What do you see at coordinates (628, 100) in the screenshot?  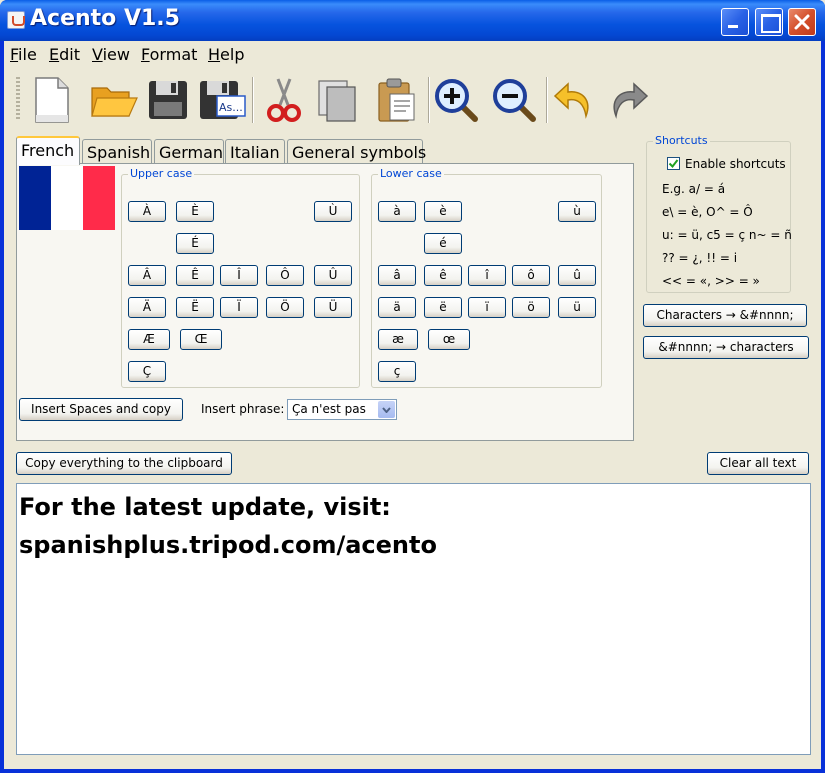 I see `redo-button` at bounding box center [628, 100].